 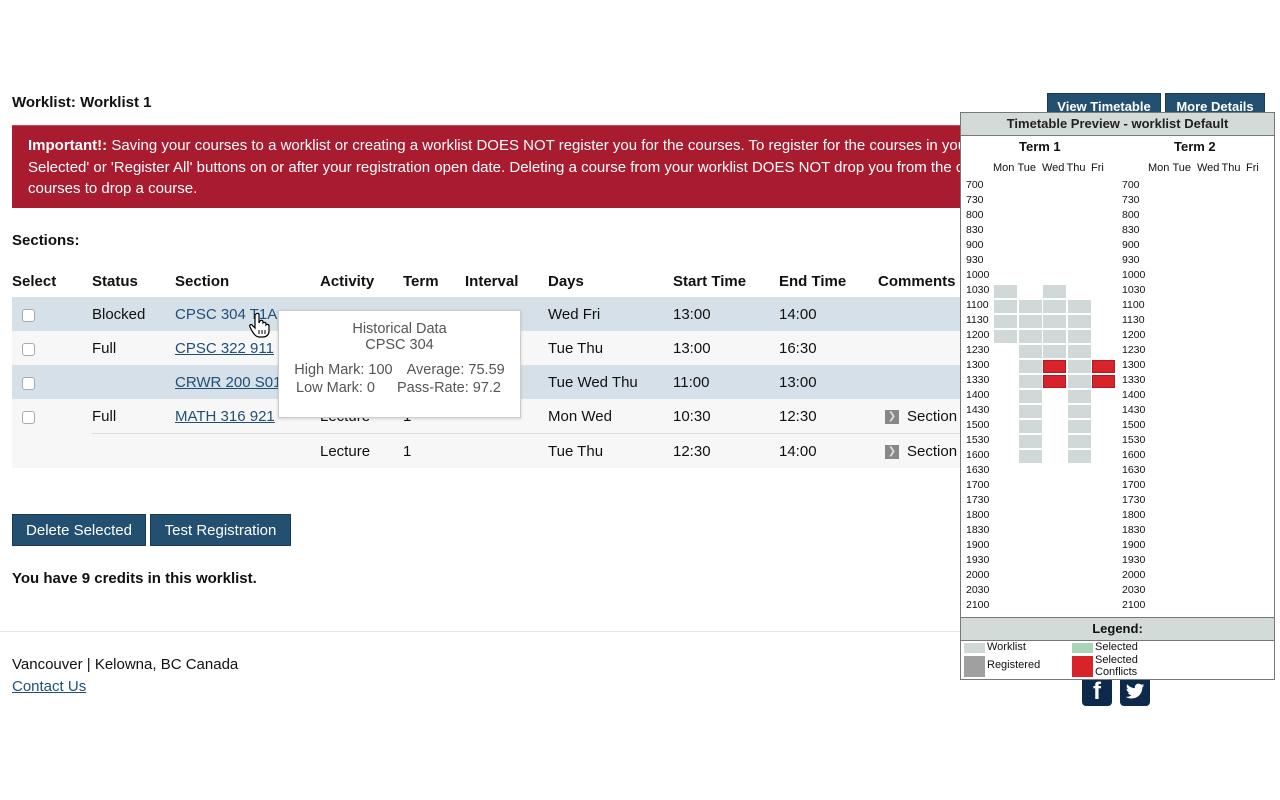 What do you see at coordinates (1134, 425) in the screenshot?
I see `time-label: 1500` at bounding box center [1134, 425].